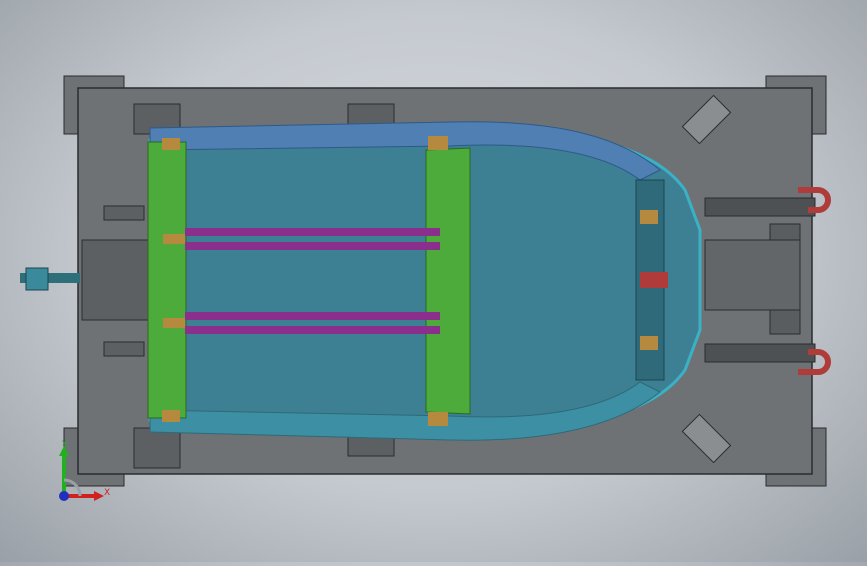  I want to click on coordinate-triad-icon, so click(81, 473).